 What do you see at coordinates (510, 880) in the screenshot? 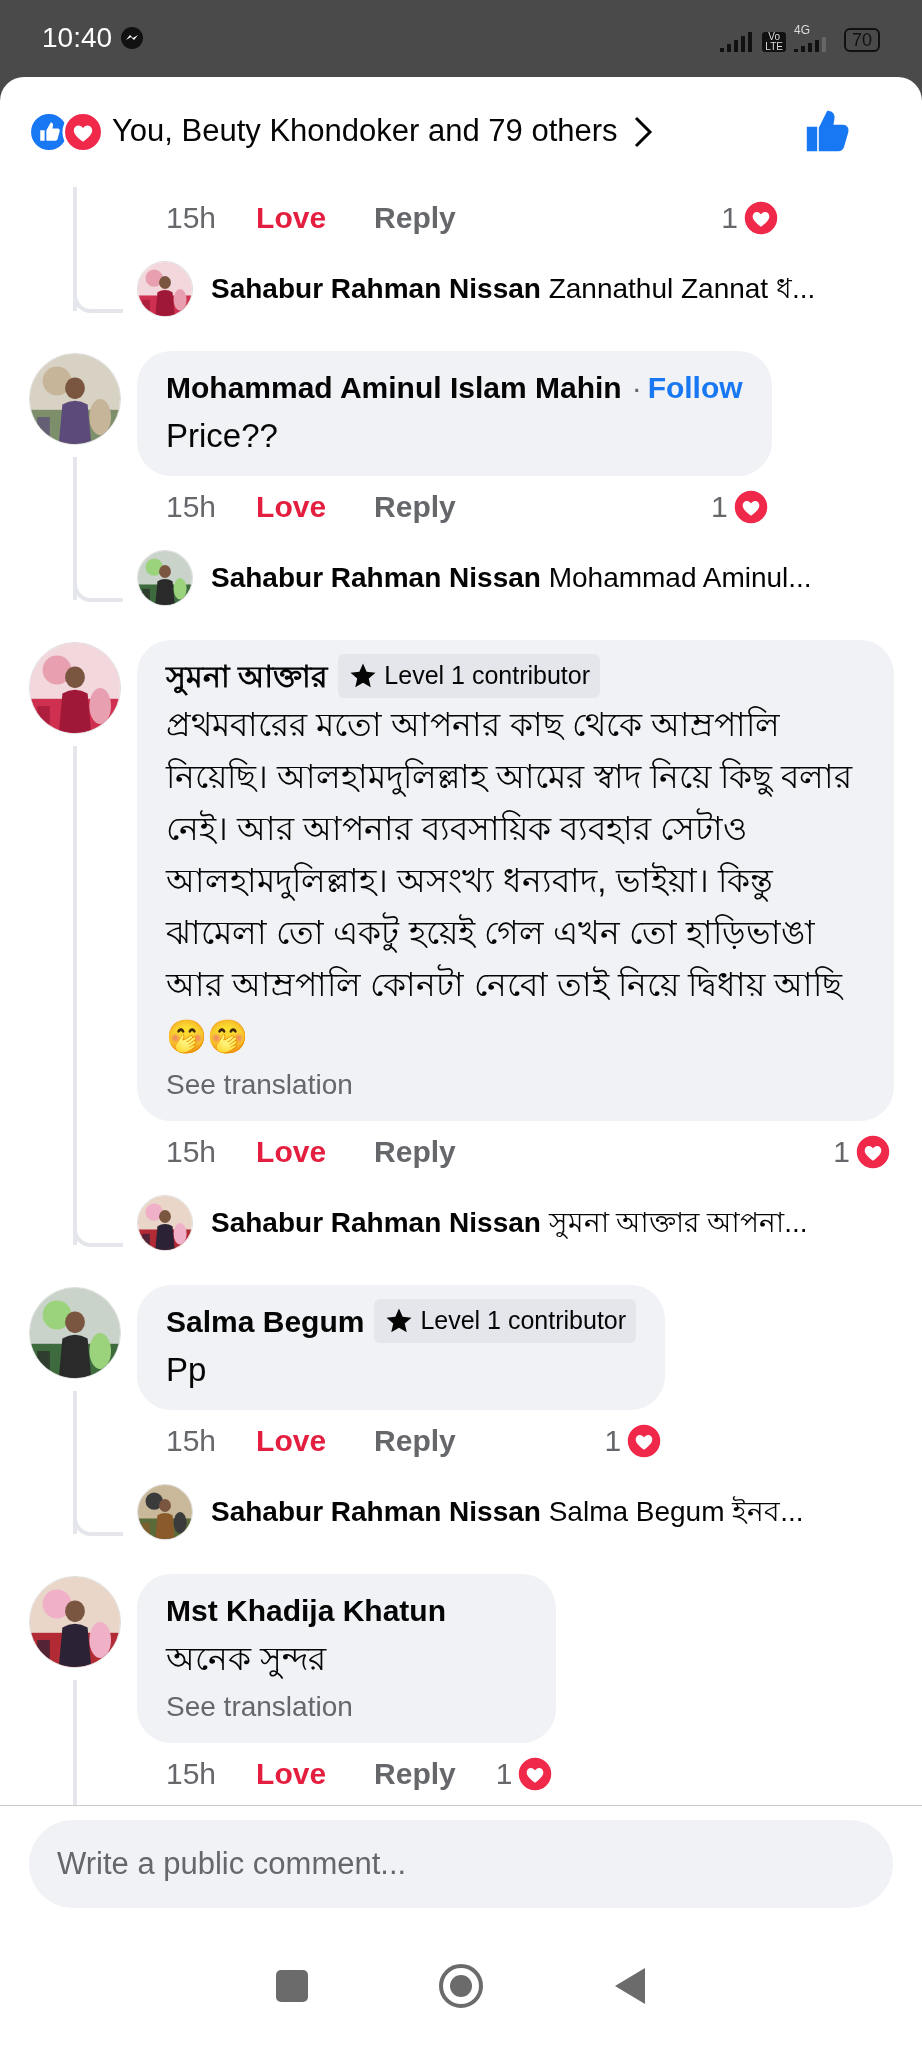
I see `comment-text: প্রথমবারের মতো আপনার কাছ থেকে আম্রপালি নিয়েছি। আলহামদুলিল্লাহ আমের স্বাদ নিয়ে কিছু বলার নেই। আর আপনার ব্যবসায়িক ব্যবহার সেটাও আলহামদুলিল্লাহ। অসংখ্য ধন্যবাদ, ভাইয়া। কিন্তু ঝামেলা তো একটু হয়েই গেল এখন তো হাড়িভাঙা আর আম্রপালি কোনটা নেবো তাই নিয়ে দ্বিধায় আছি🤭🤭` at bounding box center [510, 880].